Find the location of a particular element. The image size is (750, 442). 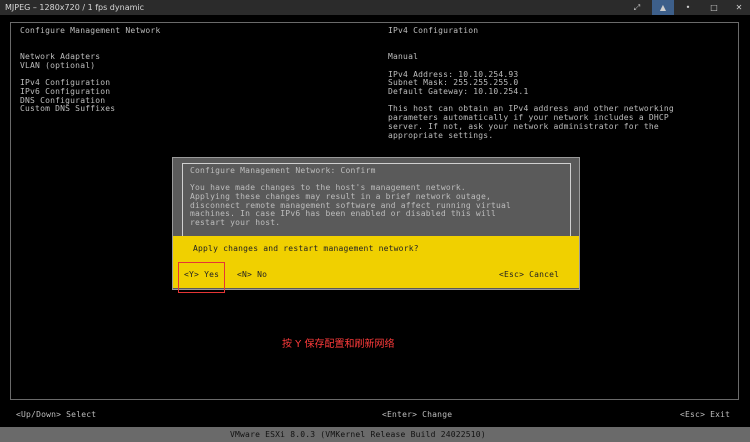

menu-item-network-adapters: Network Adapters is located at coordinates (60, 56).